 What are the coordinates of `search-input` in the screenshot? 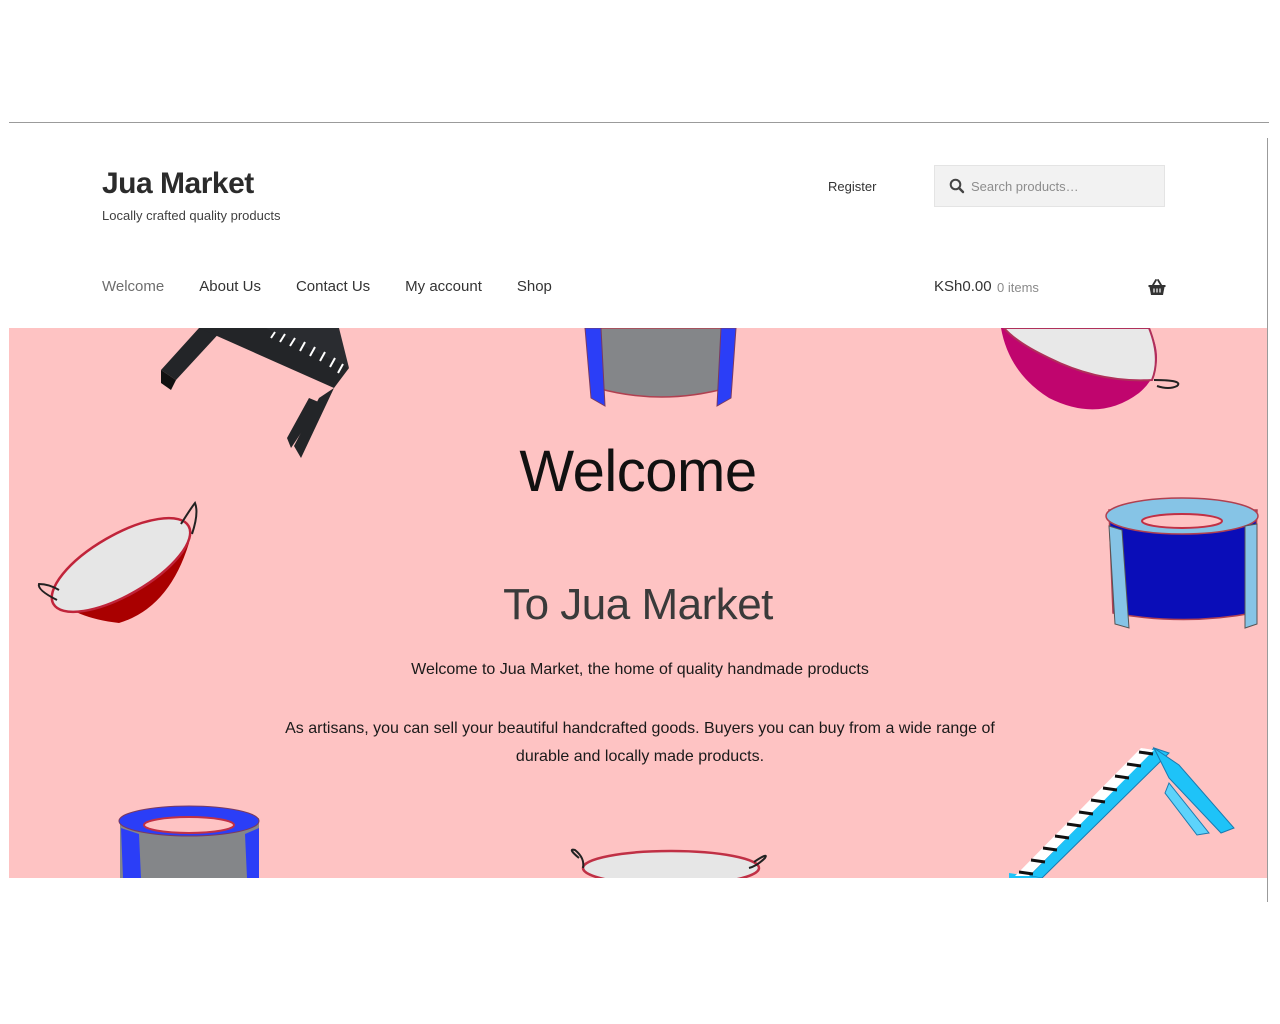 It's located at (1064, 186).